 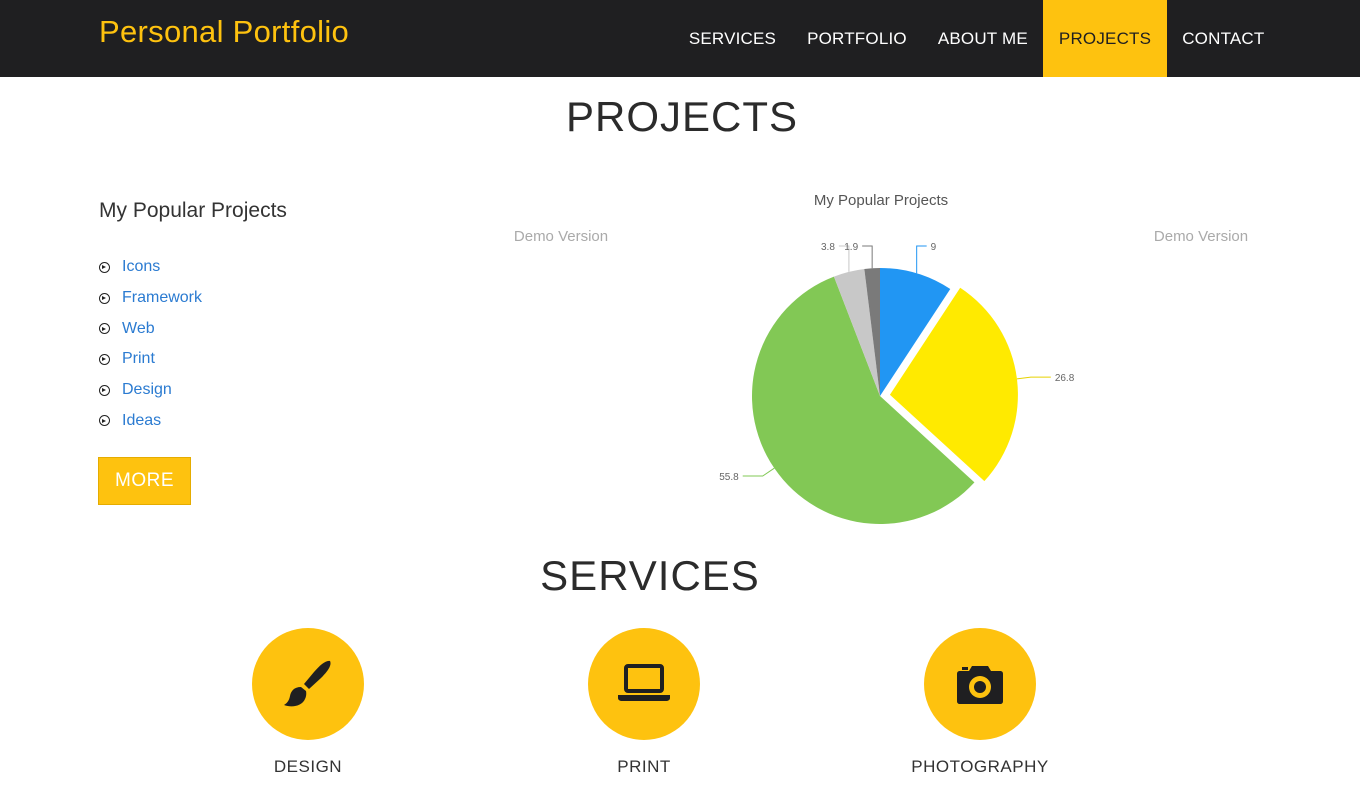 What do you see at coordinates (885, 396) in the screenshot?
I see `pie-slices` at bounding box center [885, 396].